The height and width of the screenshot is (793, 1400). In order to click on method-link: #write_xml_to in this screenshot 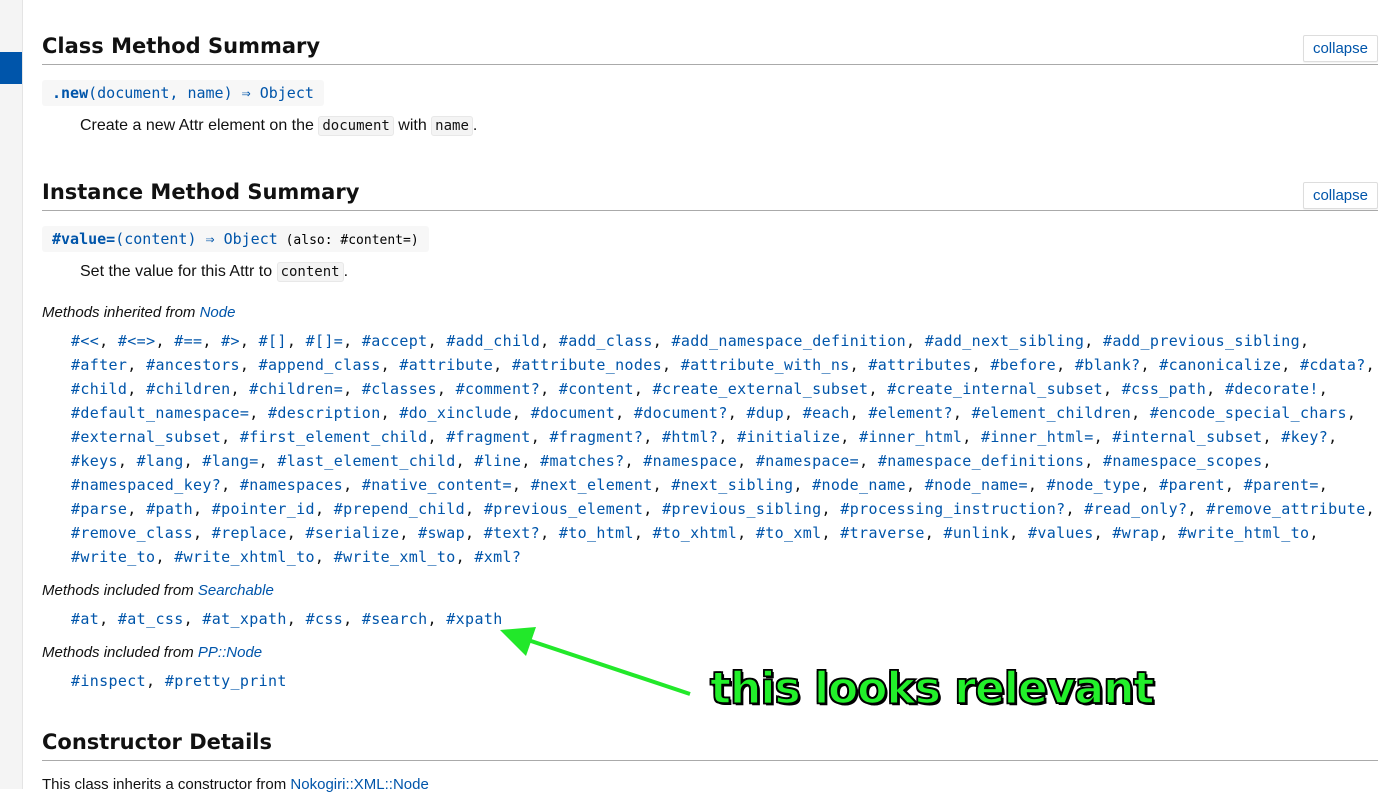, I will do `click(395, 557)`.